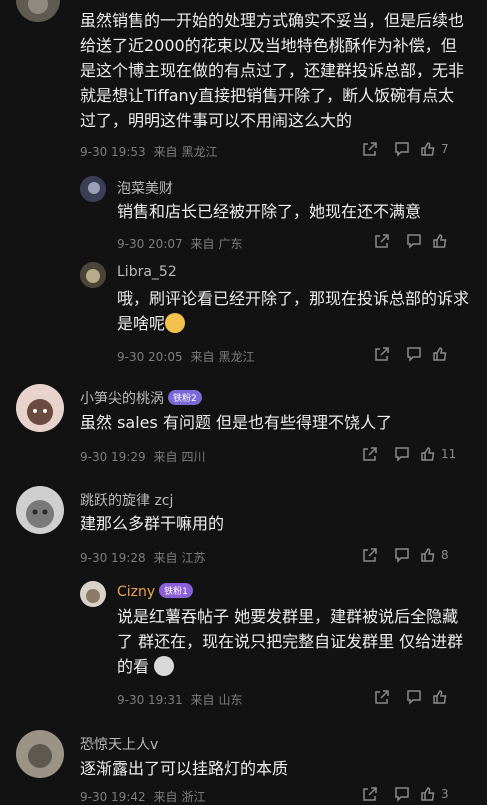 The width and height of the screenshot is (487, 805). I want to click on fan-badge: 铁粉2, so click(185, 397).